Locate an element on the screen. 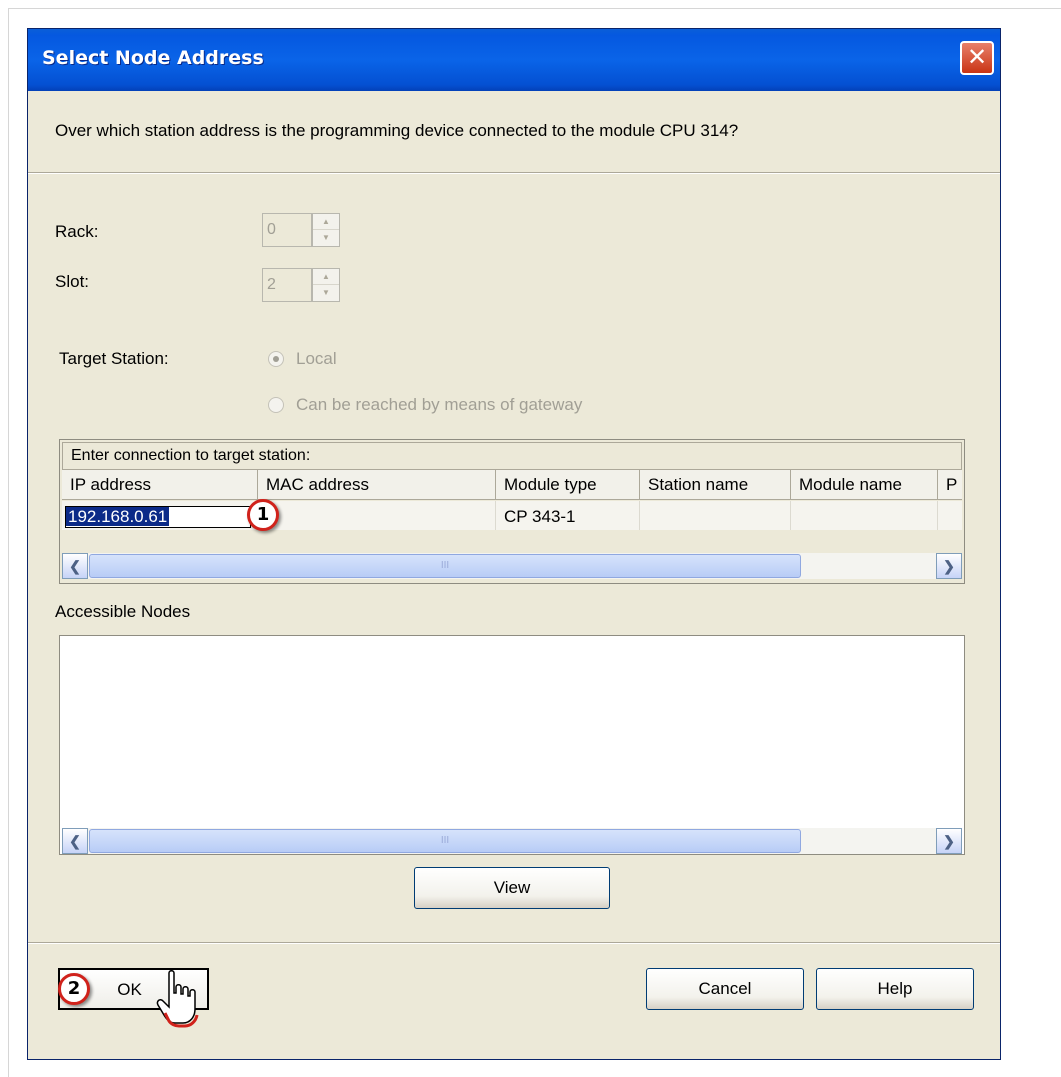 Image resolution: width=1061 pixels, height=1077 pixels. module-type-cell: CP 343-1 is located at coordinates (568, 515).